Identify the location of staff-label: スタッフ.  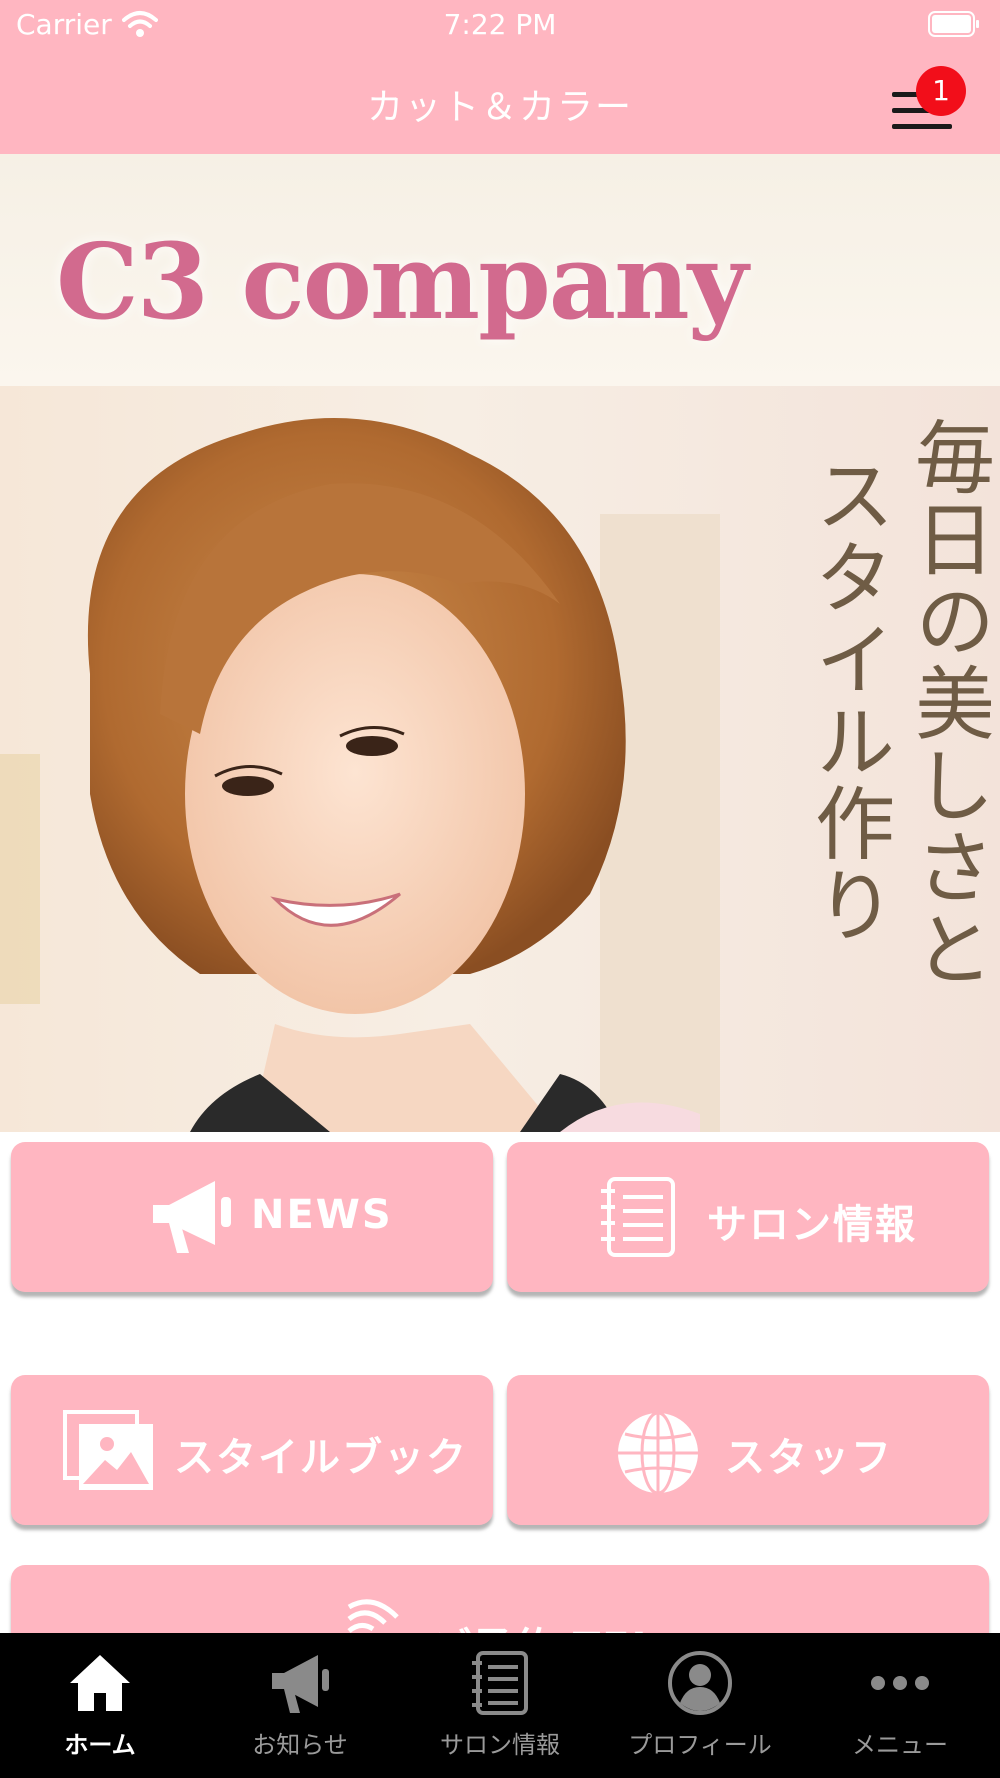
(809, 1458).